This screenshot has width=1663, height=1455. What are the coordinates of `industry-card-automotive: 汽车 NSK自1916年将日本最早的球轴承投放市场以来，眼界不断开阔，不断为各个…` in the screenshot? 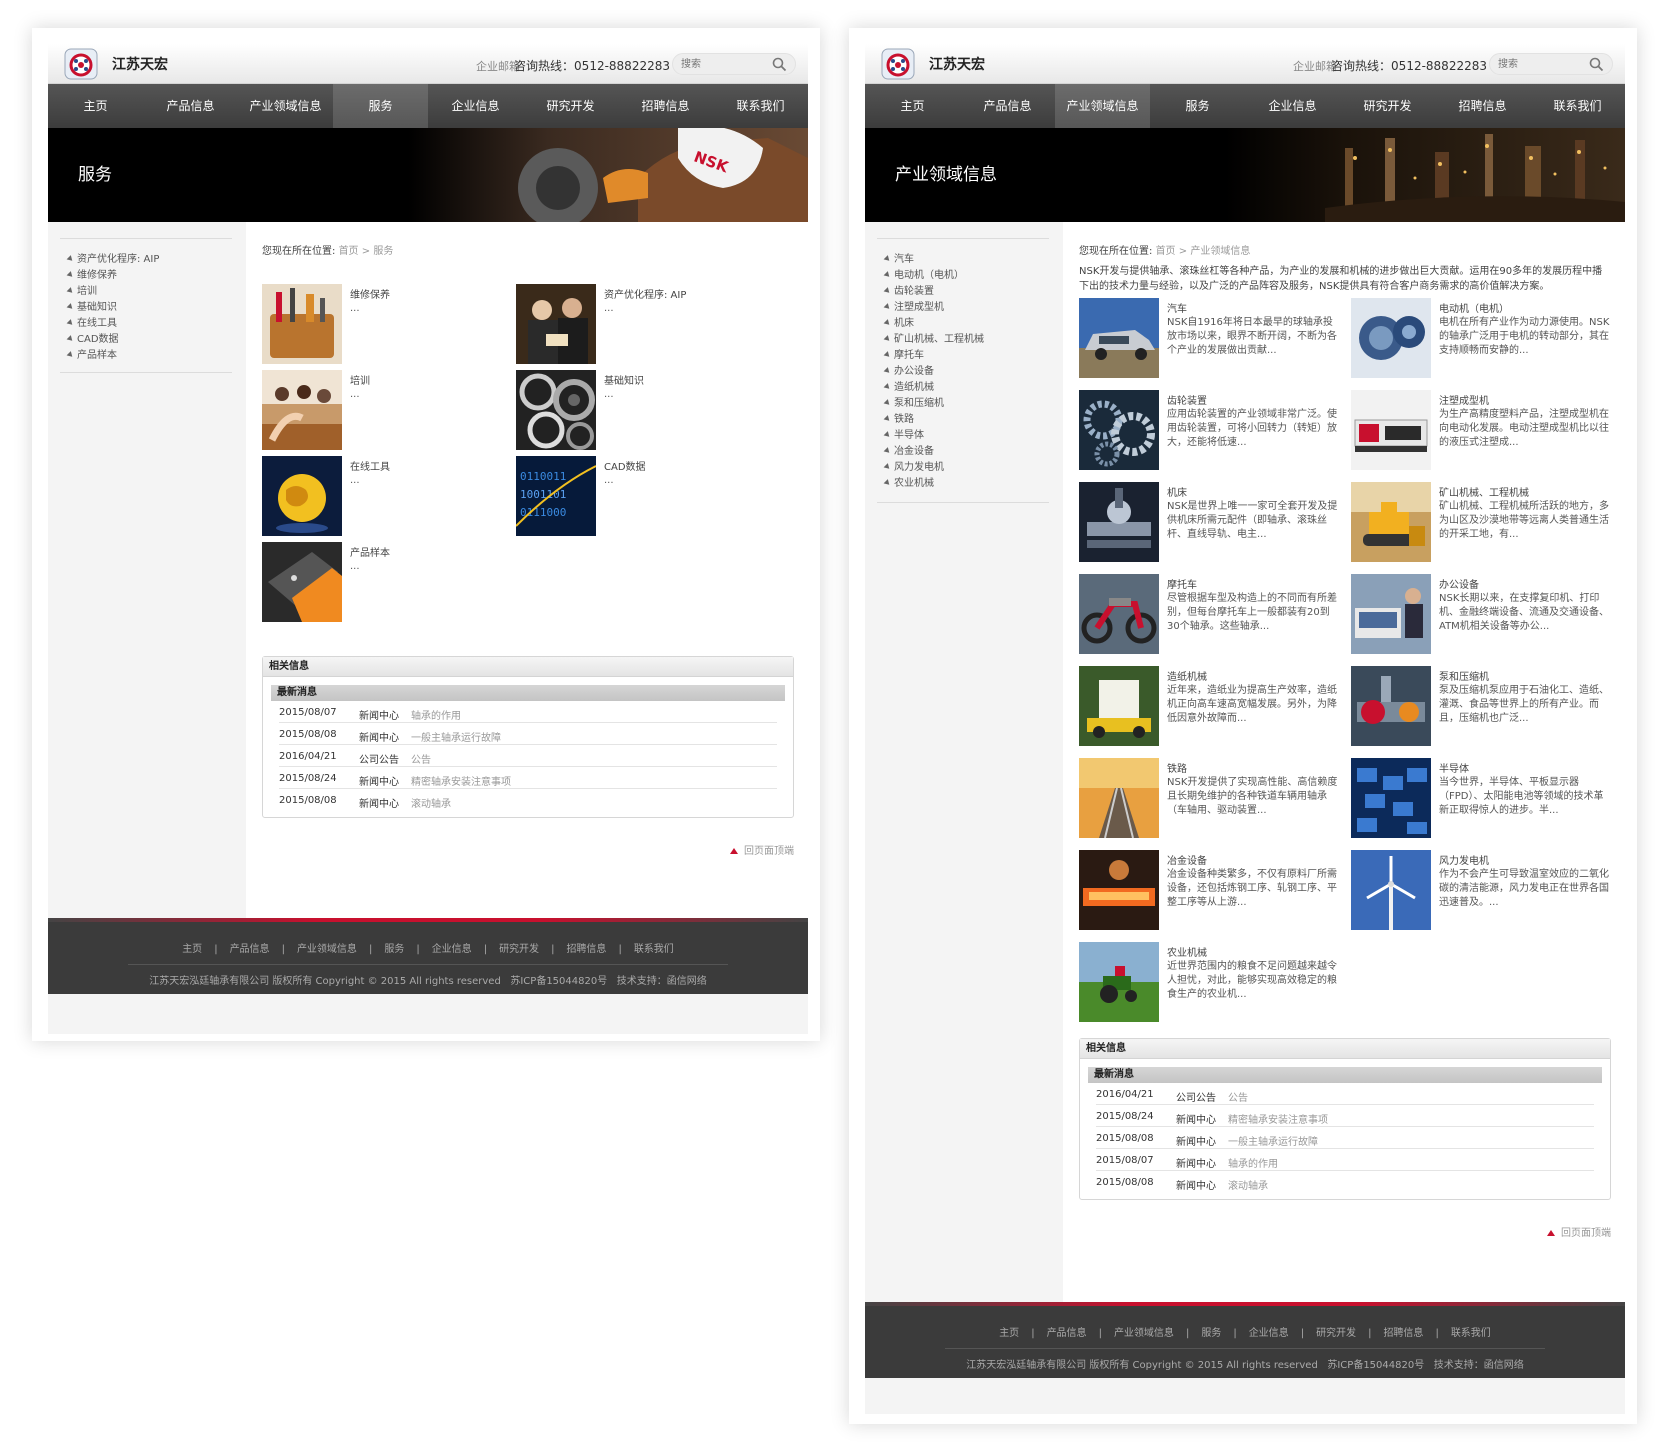 It's located at (1209, 339).